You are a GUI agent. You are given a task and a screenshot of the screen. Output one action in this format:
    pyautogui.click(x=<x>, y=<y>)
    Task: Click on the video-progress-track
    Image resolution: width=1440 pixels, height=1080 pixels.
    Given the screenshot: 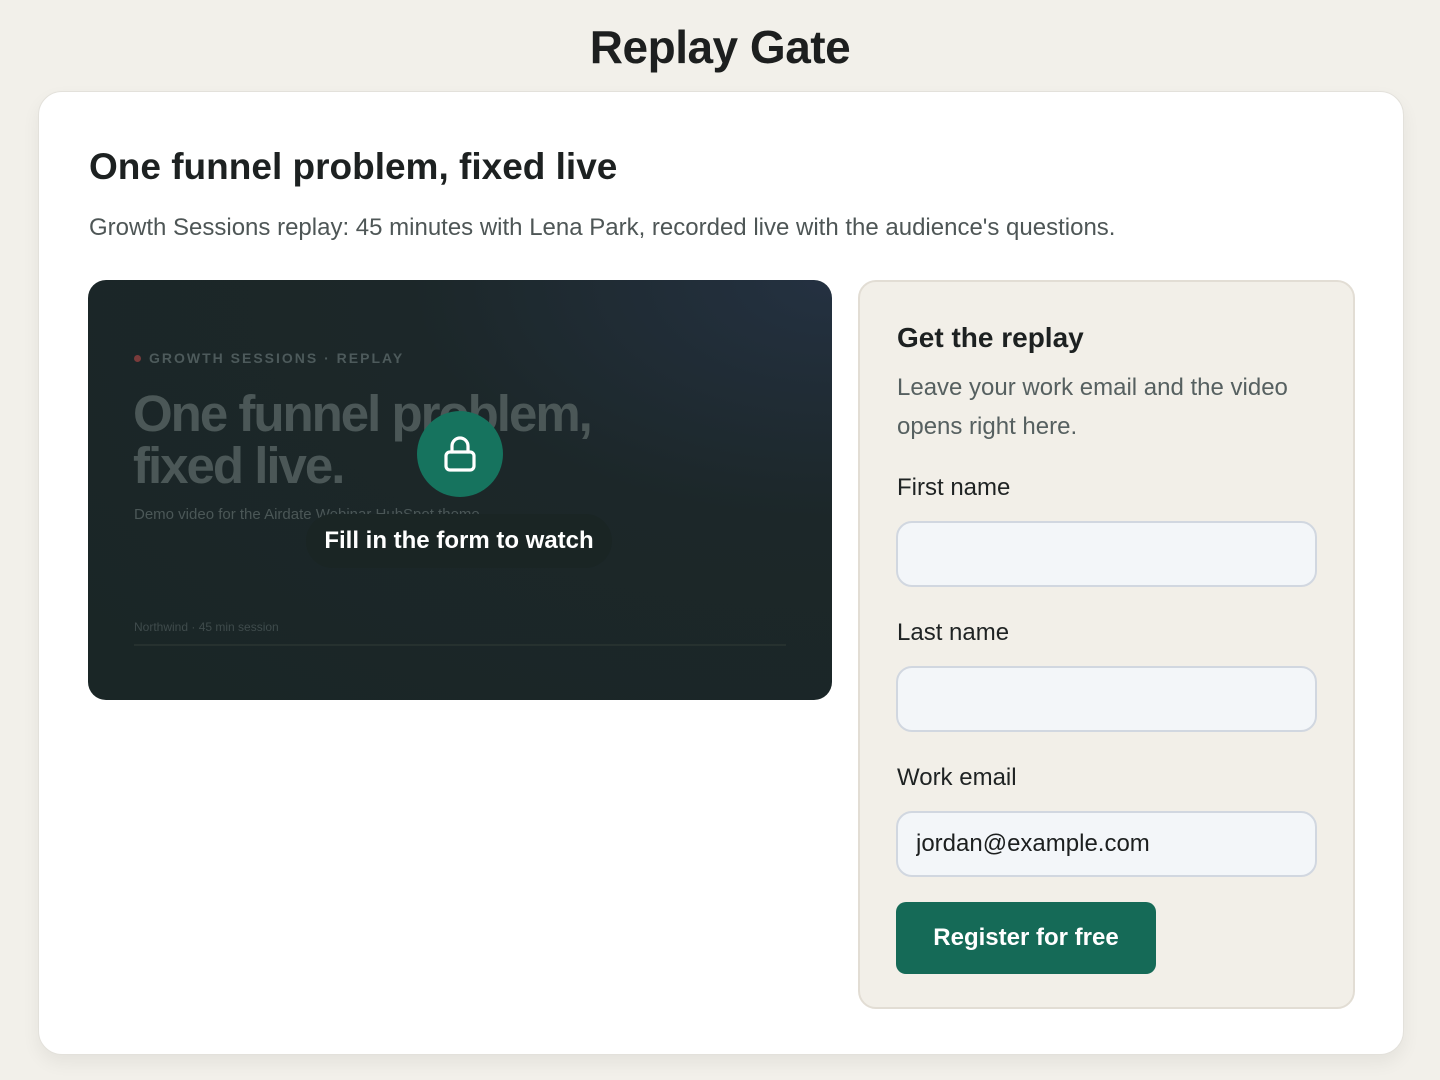 What is the action you would take?
    pyautogui.click(x=460, y=645)
    